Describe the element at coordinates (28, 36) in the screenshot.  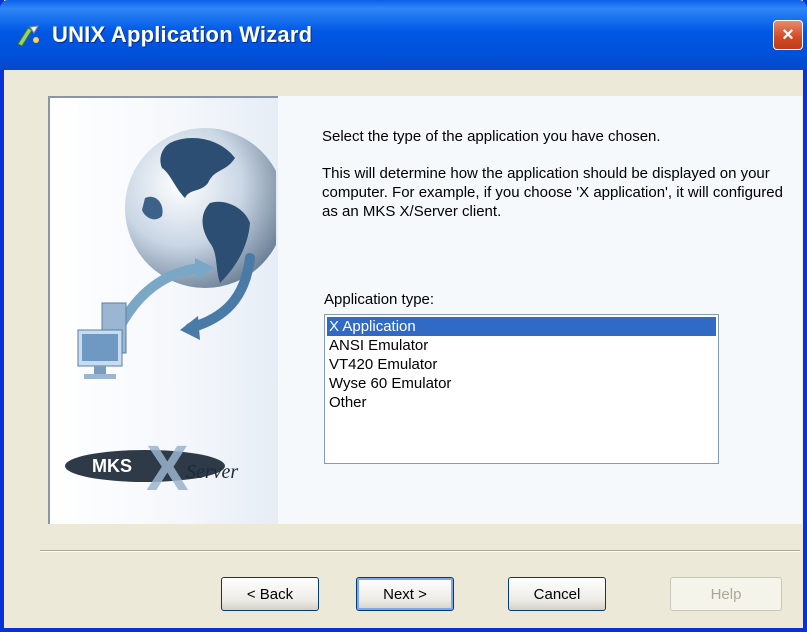
I see `app-wizard-icon` at that location.